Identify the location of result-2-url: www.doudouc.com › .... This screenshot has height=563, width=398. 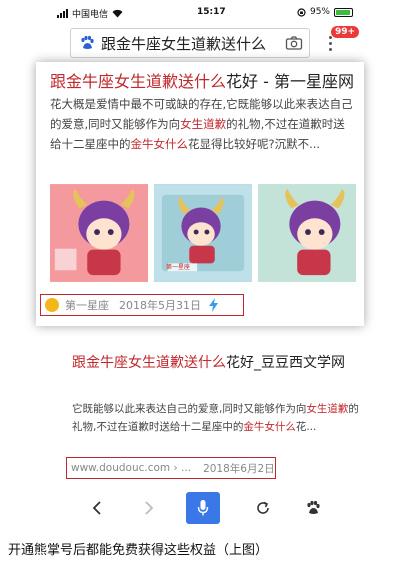
(131, 468).